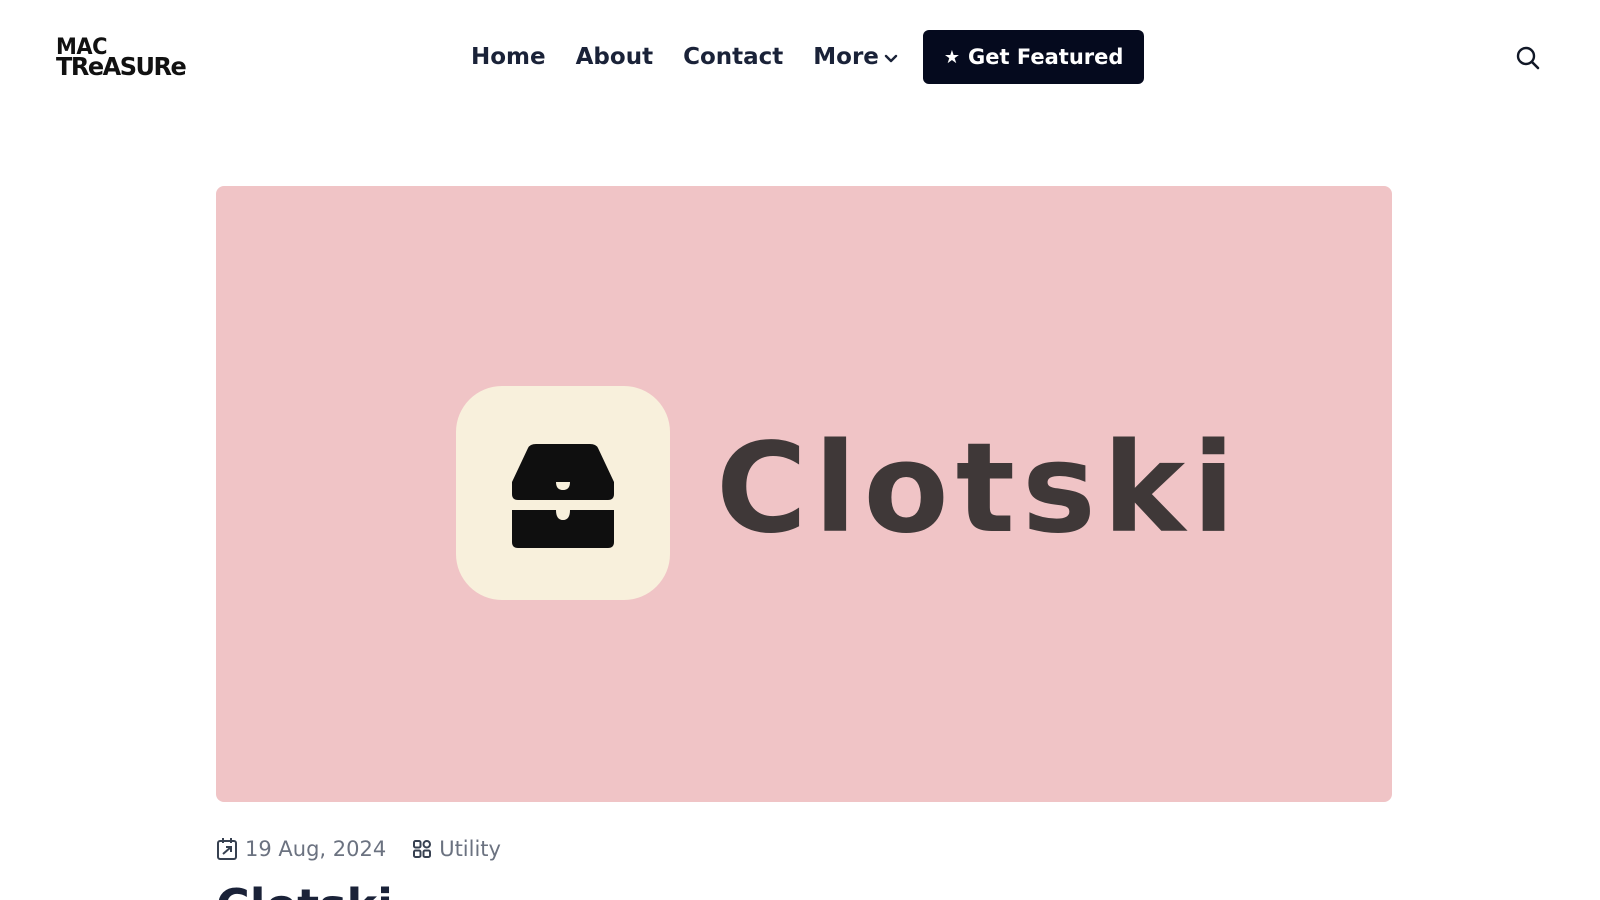  What do you see at coordinates (614, 57) in the screenshot?
I see `nav-about-link: About` at bounding box center [614, 57].